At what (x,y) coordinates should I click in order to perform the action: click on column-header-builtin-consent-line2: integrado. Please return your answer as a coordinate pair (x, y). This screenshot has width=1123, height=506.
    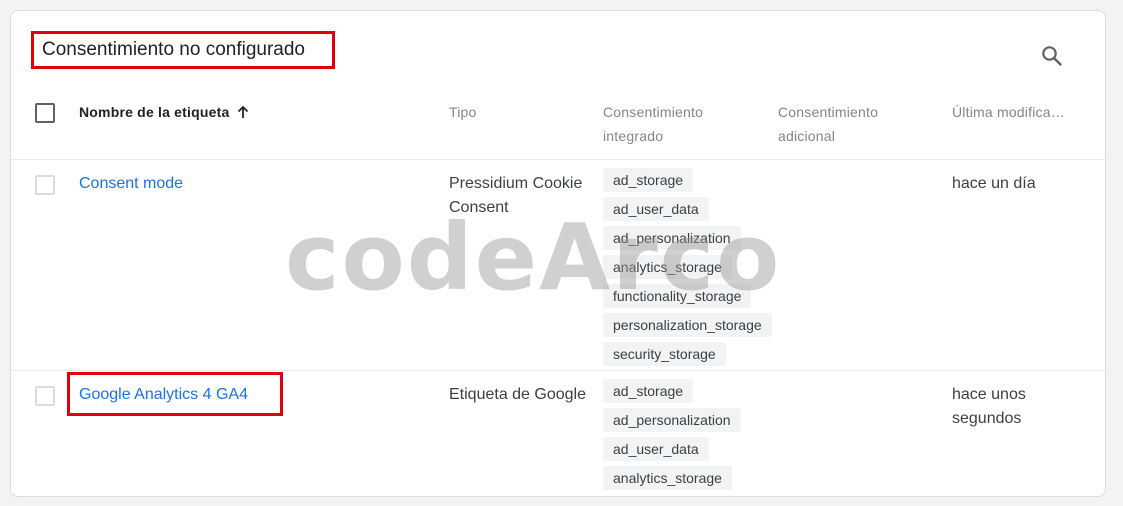
    Looking at the image, I should click on (633, 136).